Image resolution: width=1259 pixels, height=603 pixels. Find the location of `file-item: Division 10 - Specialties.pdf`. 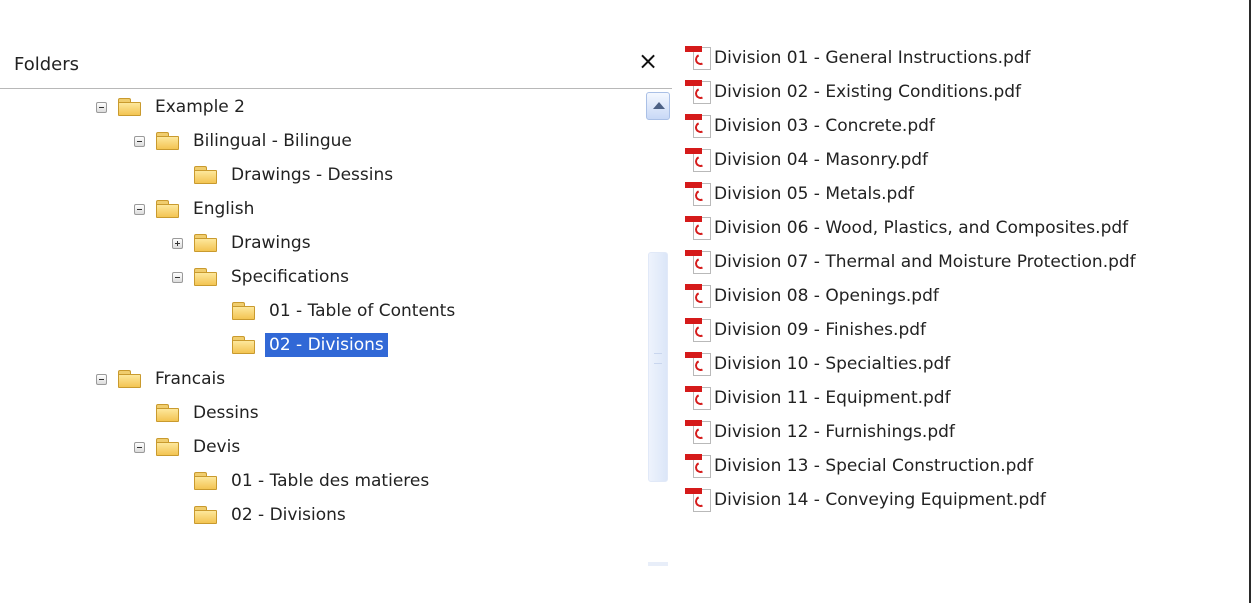

file-item: Division 10 - Specialties.pdf is located at coordinates (815, 364).